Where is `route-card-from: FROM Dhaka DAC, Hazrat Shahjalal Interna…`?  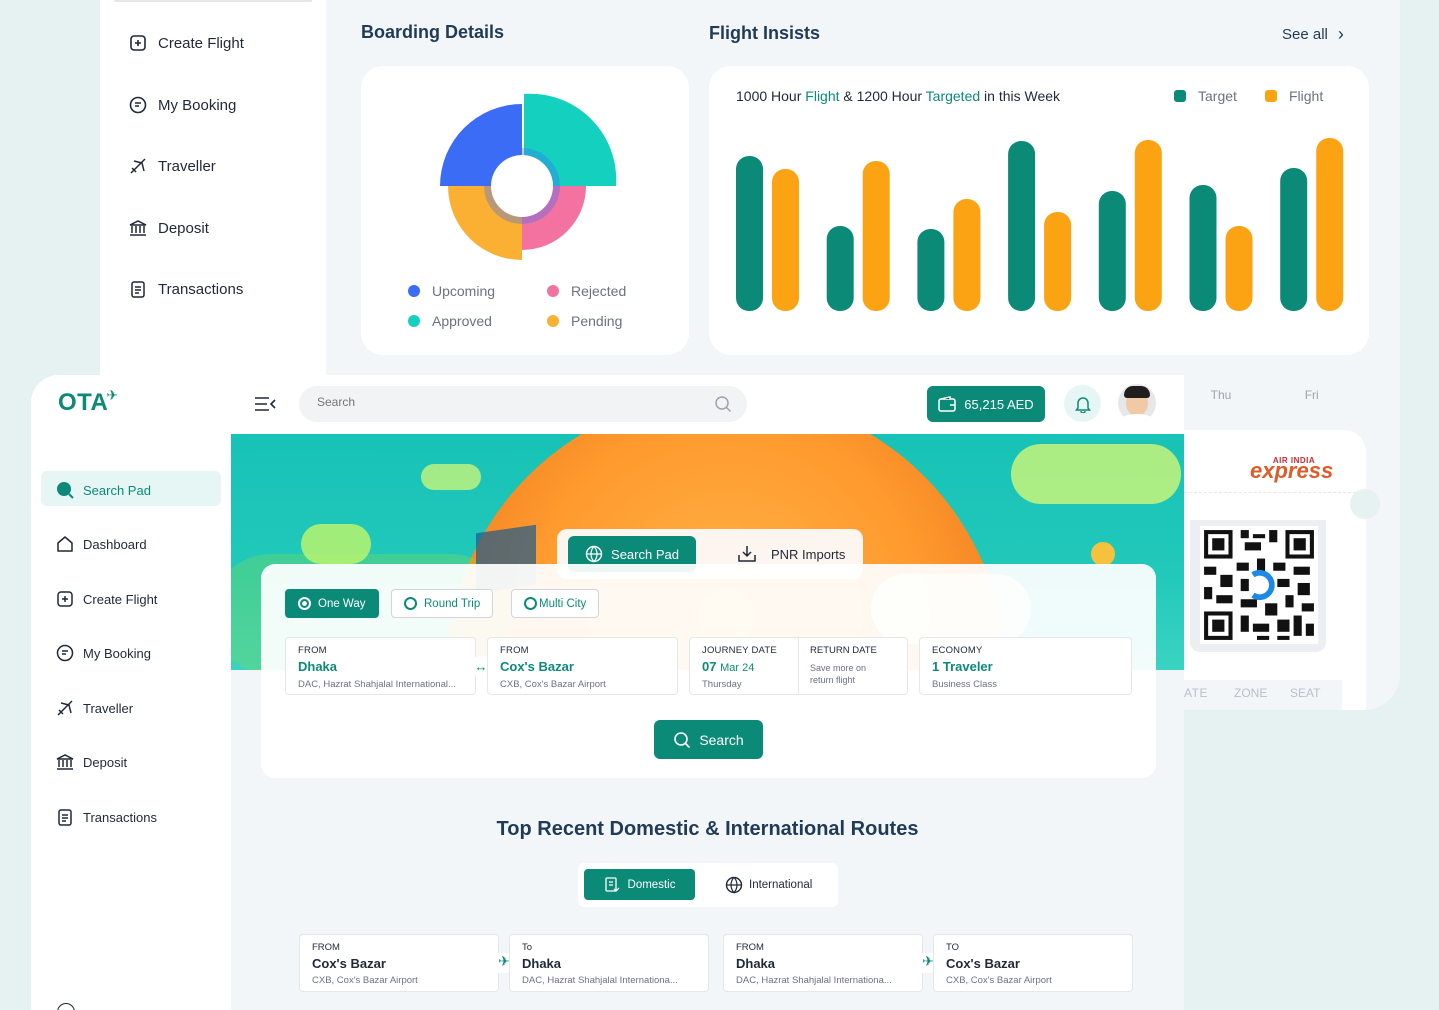 route-card-from: FROM Dhaka DAC, Hazrat Shahjalal Interna… is located at coordinates (823, 963).